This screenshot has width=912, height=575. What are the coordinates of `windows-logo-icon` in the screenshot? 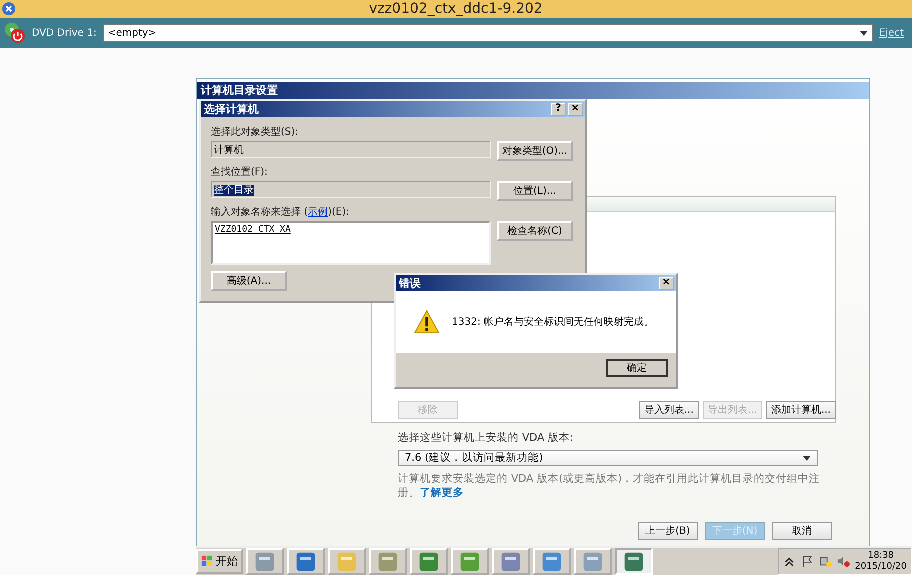 It's located at (207, 561).